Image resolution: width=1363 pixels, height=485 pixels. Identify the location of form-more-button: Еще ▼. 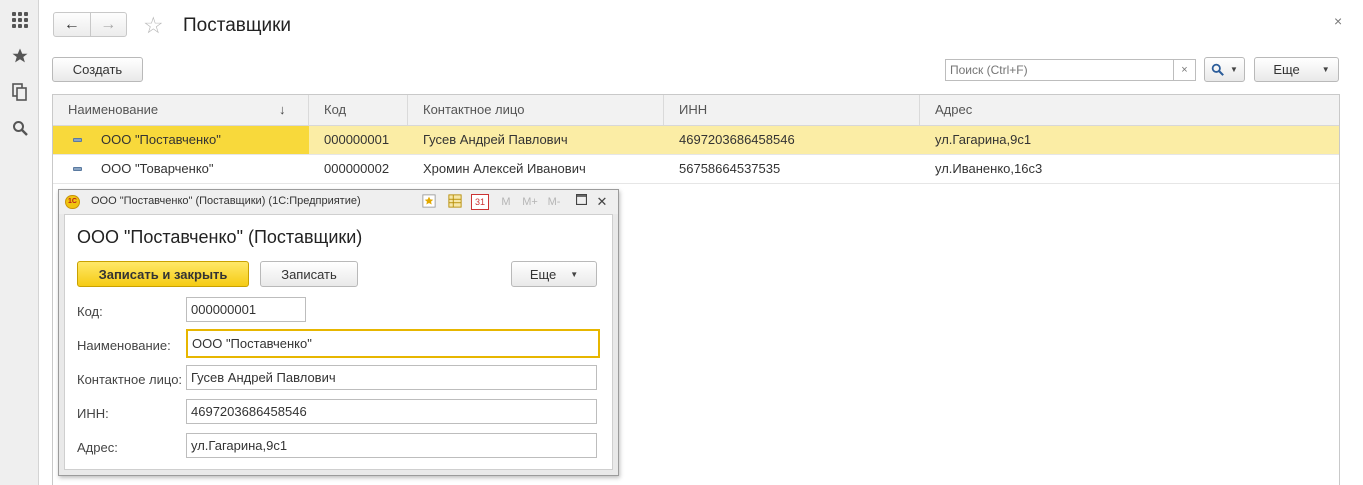
(554, 274).